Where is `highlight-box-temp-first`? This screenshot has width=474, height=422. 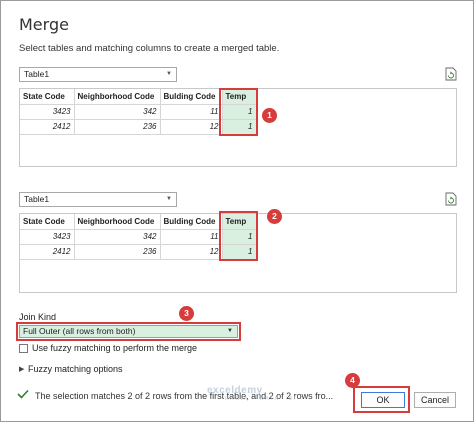 highlight-box-temp-first is located at coordinates (238, 112).